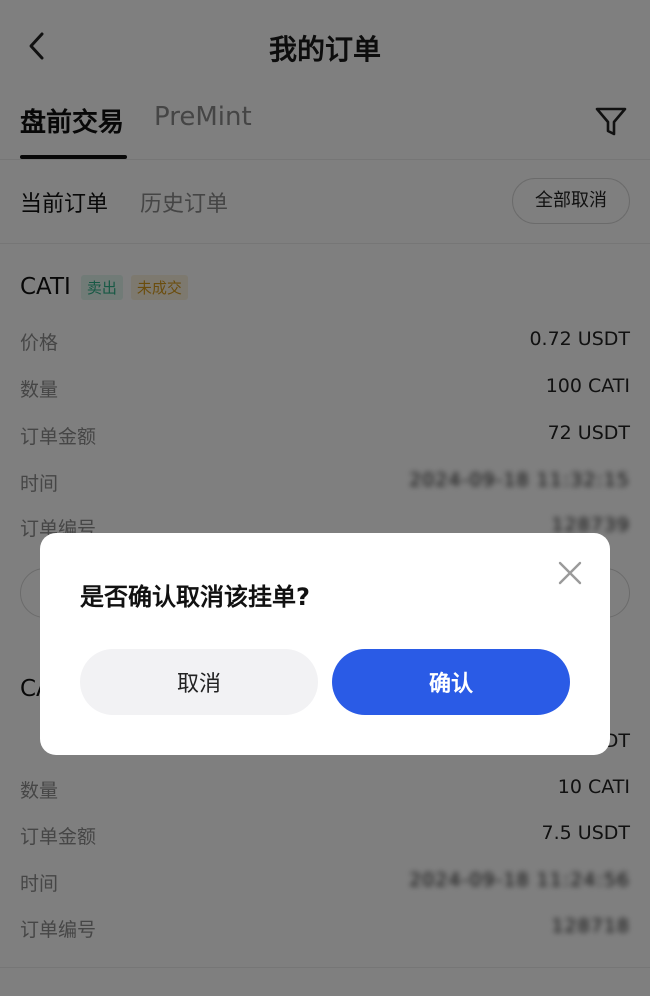  I want to click on dialog-cancel-button: 取消, so click(199, 682).